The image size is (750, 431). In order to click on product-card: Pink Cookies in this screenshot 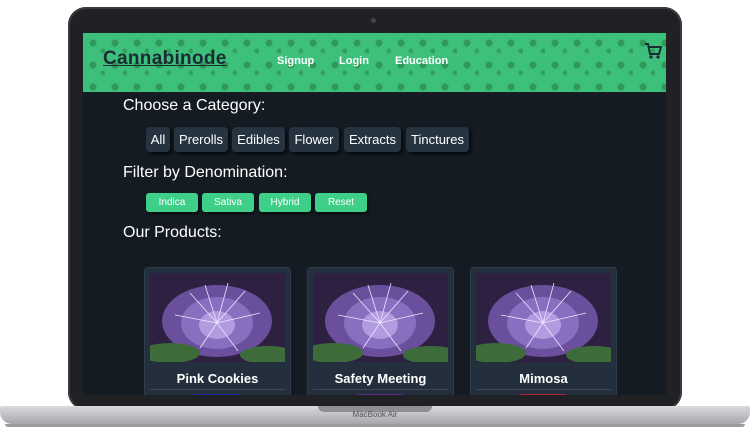, I will do `click(217, 331)`.